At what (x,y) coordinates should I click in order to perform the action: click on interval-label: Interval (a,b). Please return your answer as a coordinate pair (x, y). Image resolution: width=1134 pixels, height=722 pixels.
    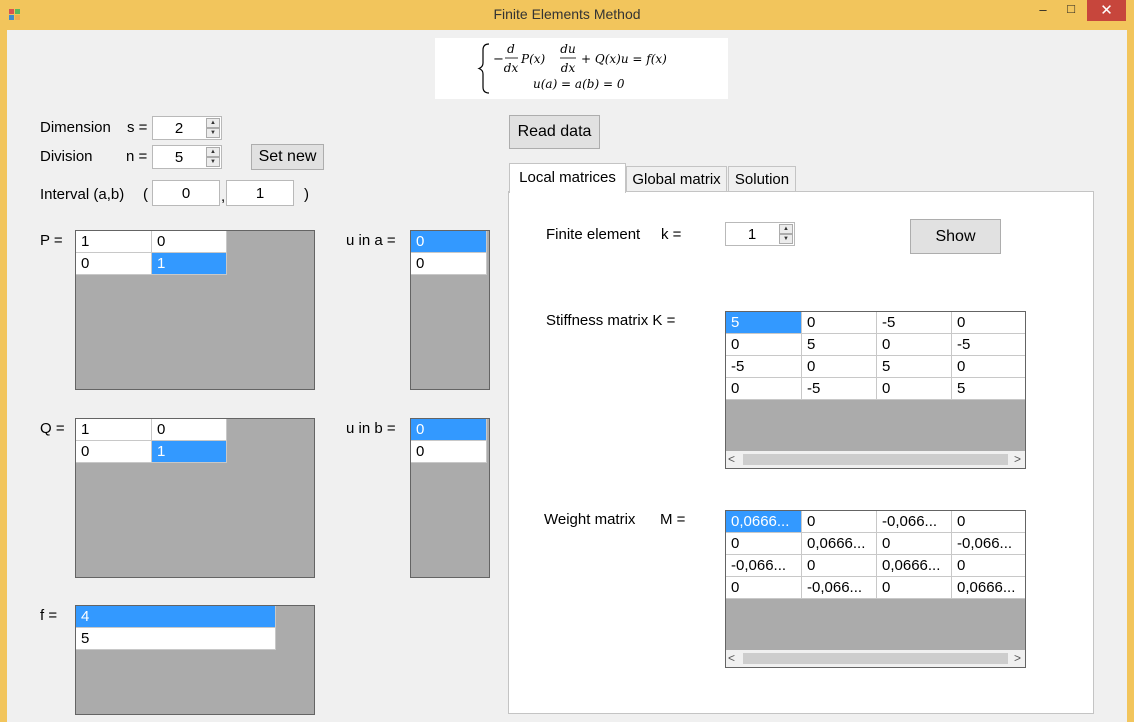
    Looking at the image, I should click on (82, 194).